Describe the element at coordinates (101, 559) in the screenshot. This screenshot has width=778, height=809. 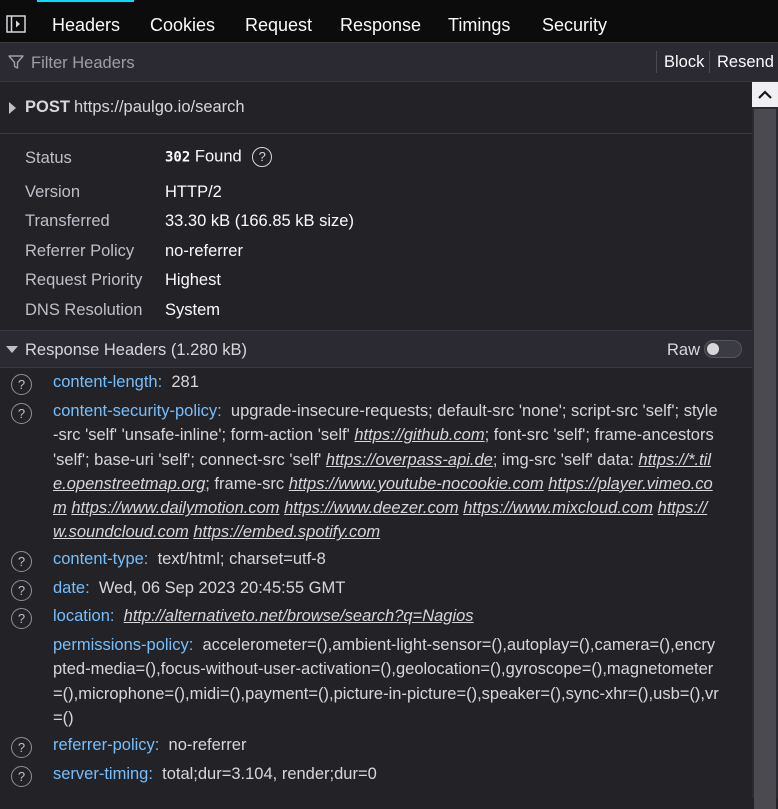
I see `header-name: content-type:` at that location.